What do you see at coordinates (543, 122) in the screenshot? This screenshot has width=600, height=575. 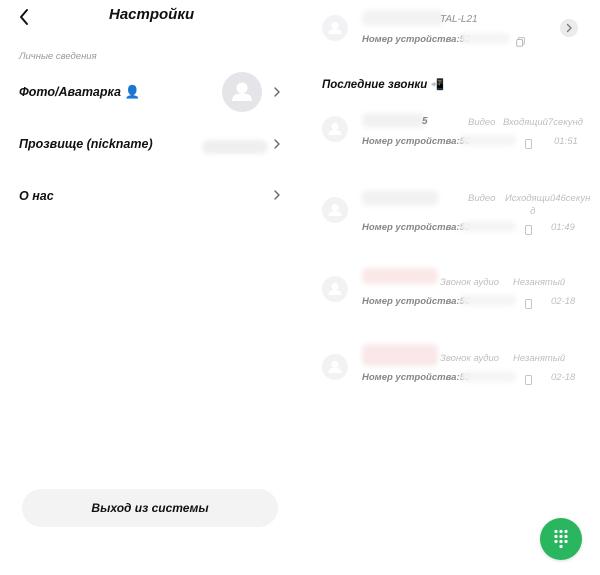 I see `call-direction: Входящий7секунд` at bounding box center [543, 122].